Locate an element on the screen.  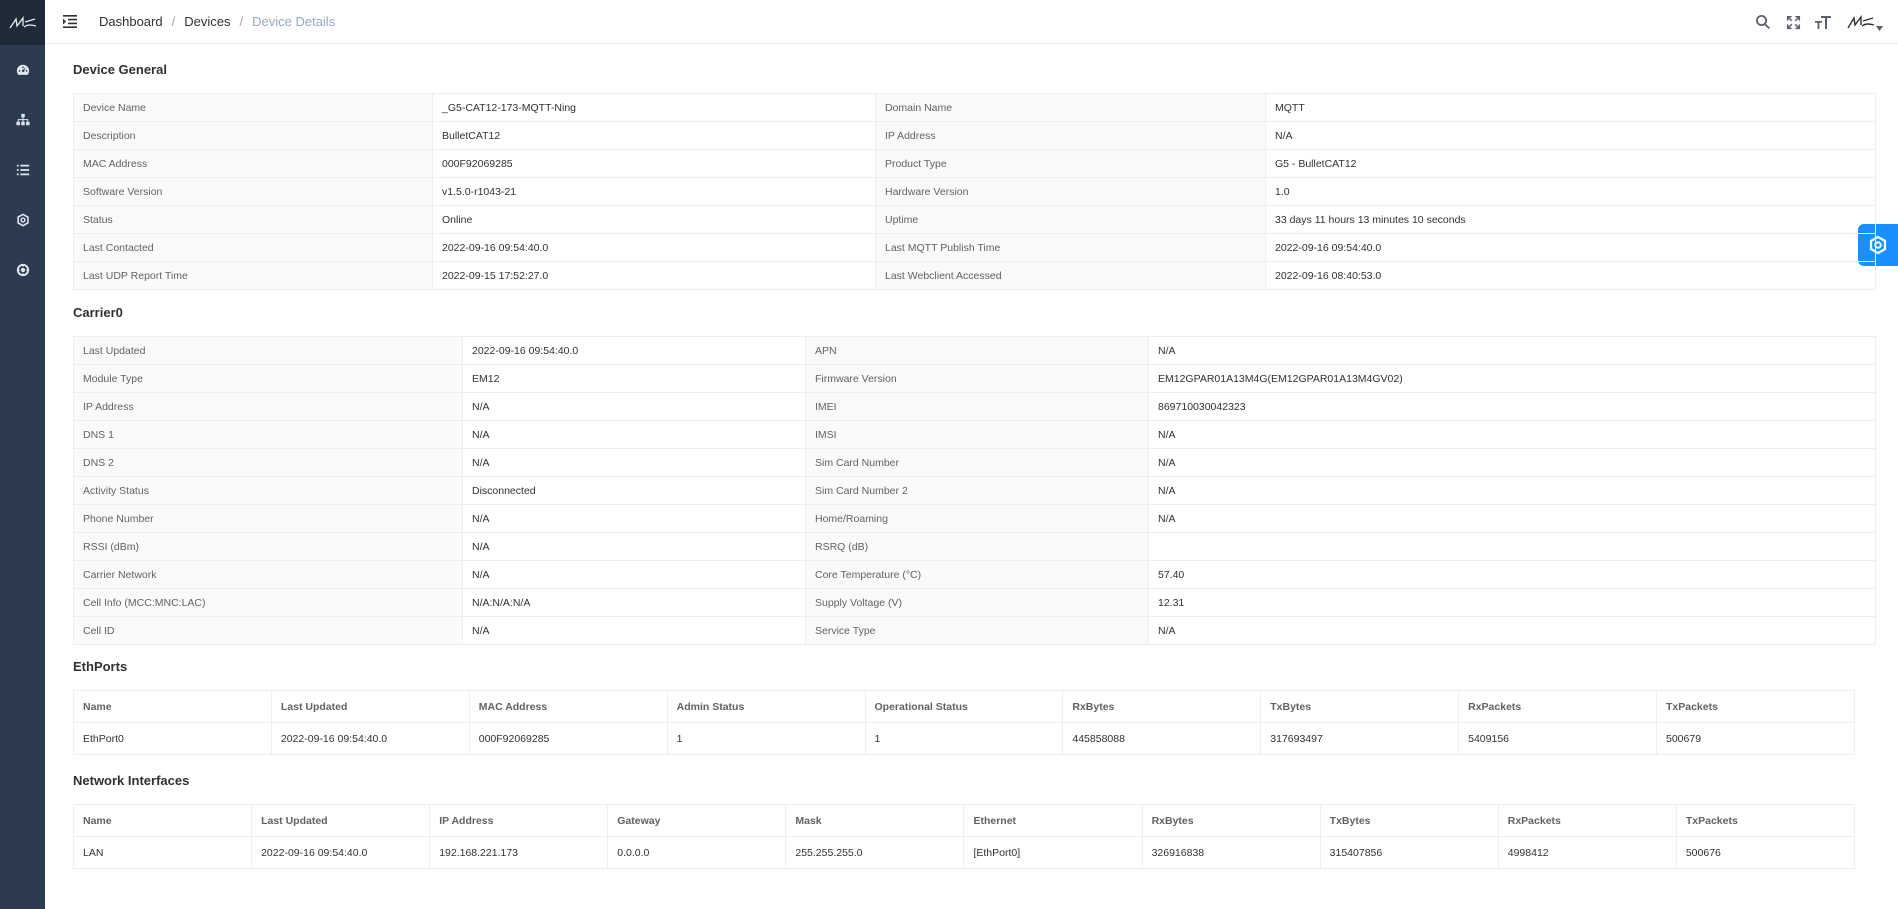
menu-toggle-button is located at coordinates (70, 22).